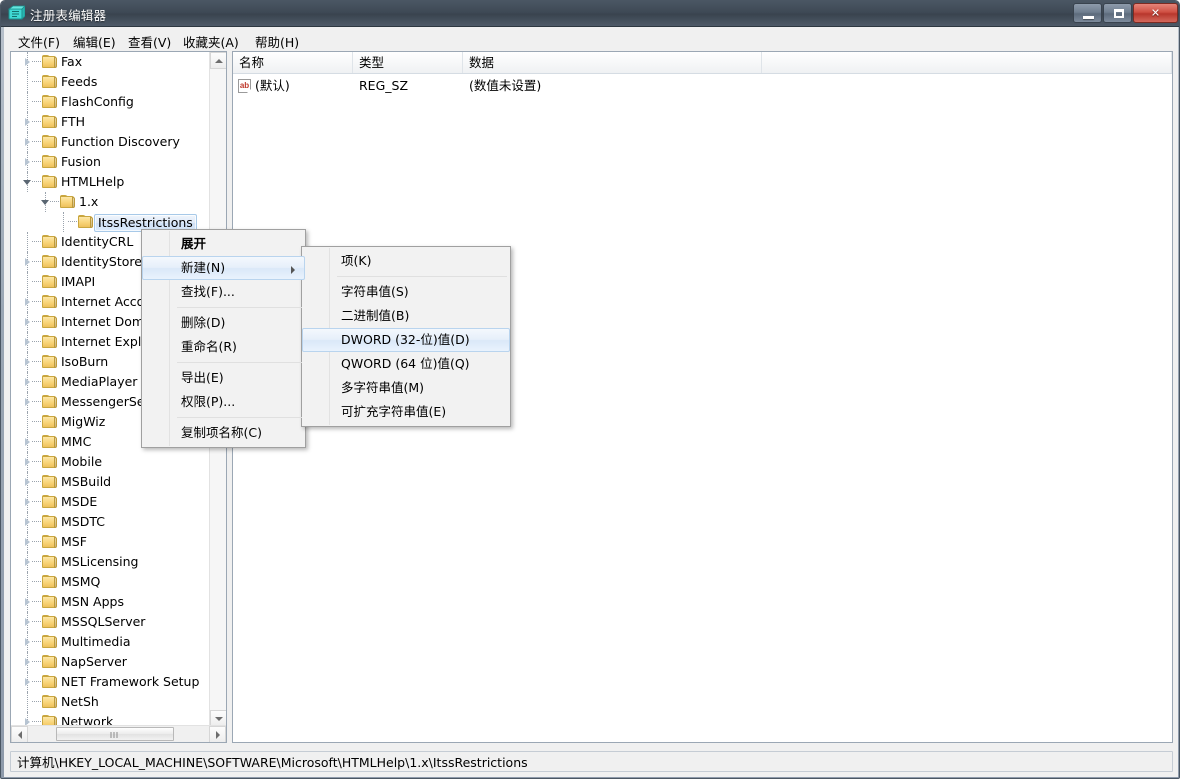 The height and width of the screenshot is (779, 1180). What do you see at coordinates (110, 162) in the screenshot?
I see `tree-item: Fusion` at bounding box center [110, 162].